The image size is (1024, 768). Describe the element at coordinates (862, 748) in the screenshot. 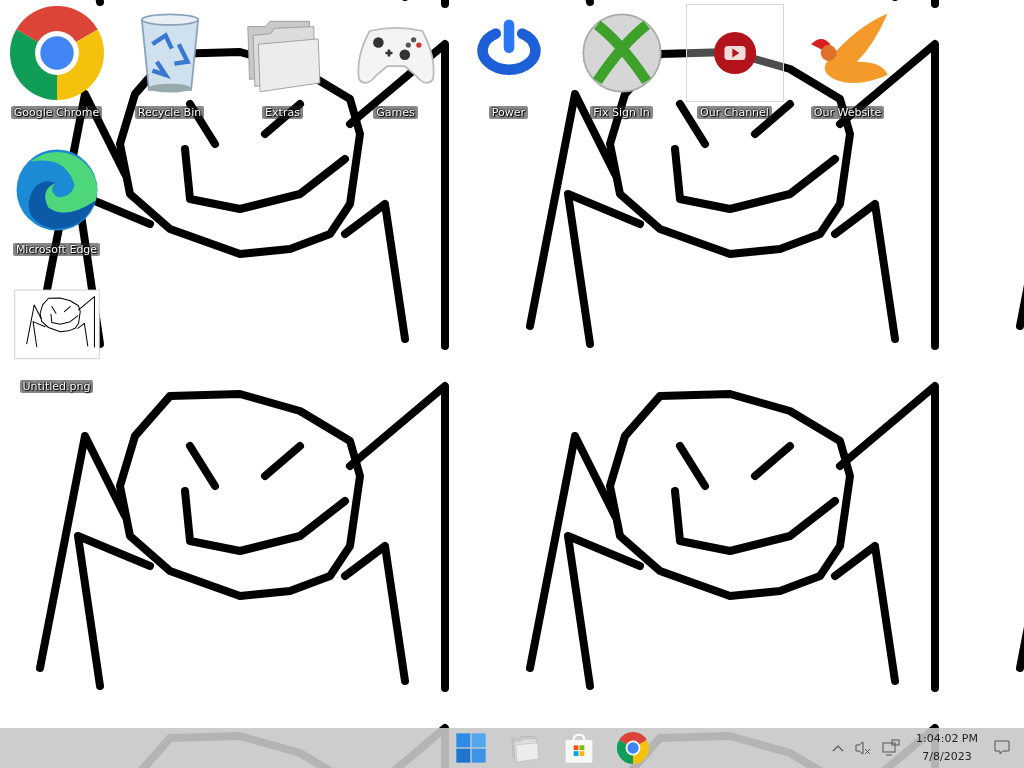

I see `speaker-muted-icon` at that location.